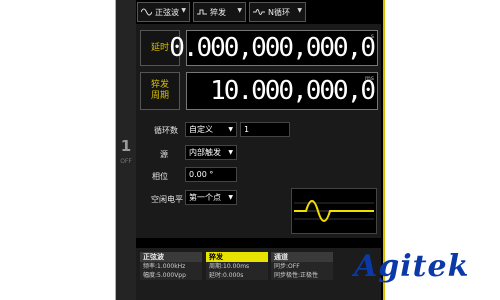 The height and width of the screenshot is (300, 500). Describe the element at coordinates (201, 174) in the screenshot. I see `phase-value: 0.00 °` at that location.